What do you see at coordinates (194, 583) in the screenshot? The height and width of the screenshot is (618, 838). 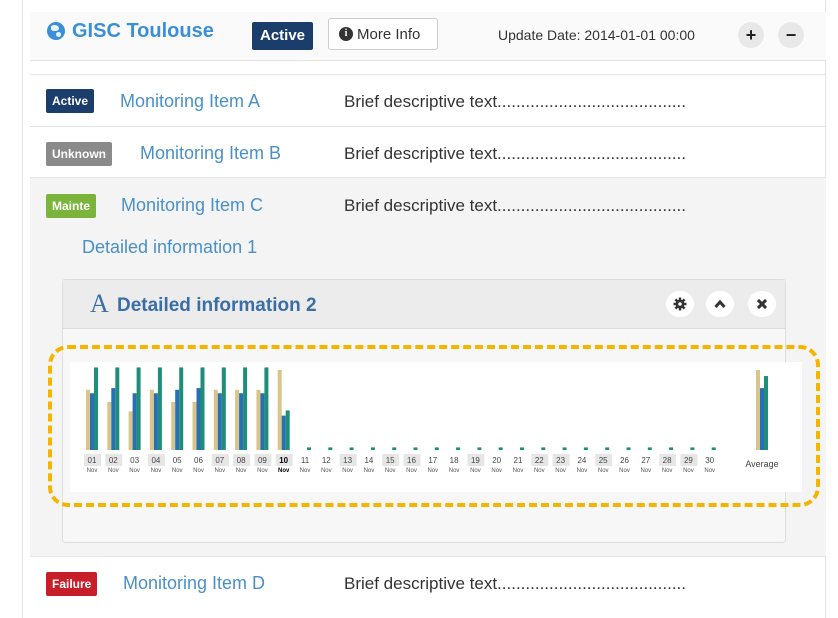 I see `monitoring-item-link: Monitoring Item D` at bounding box center [194, 583].